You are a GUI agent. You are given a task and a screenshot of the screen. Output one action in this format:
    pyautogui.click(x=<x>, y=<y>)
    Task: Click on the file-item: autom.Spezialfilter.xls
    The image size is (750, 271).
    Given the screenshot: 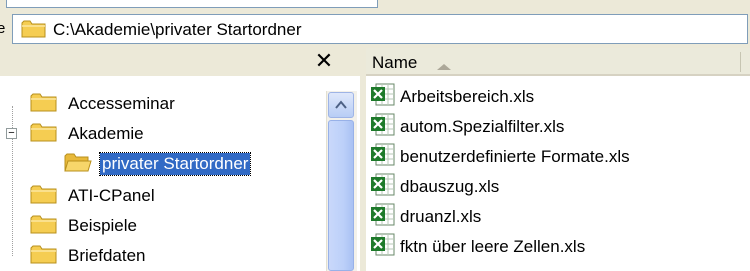 What is the action you would take?
    pyautogui.click(x=467, y=127)
    